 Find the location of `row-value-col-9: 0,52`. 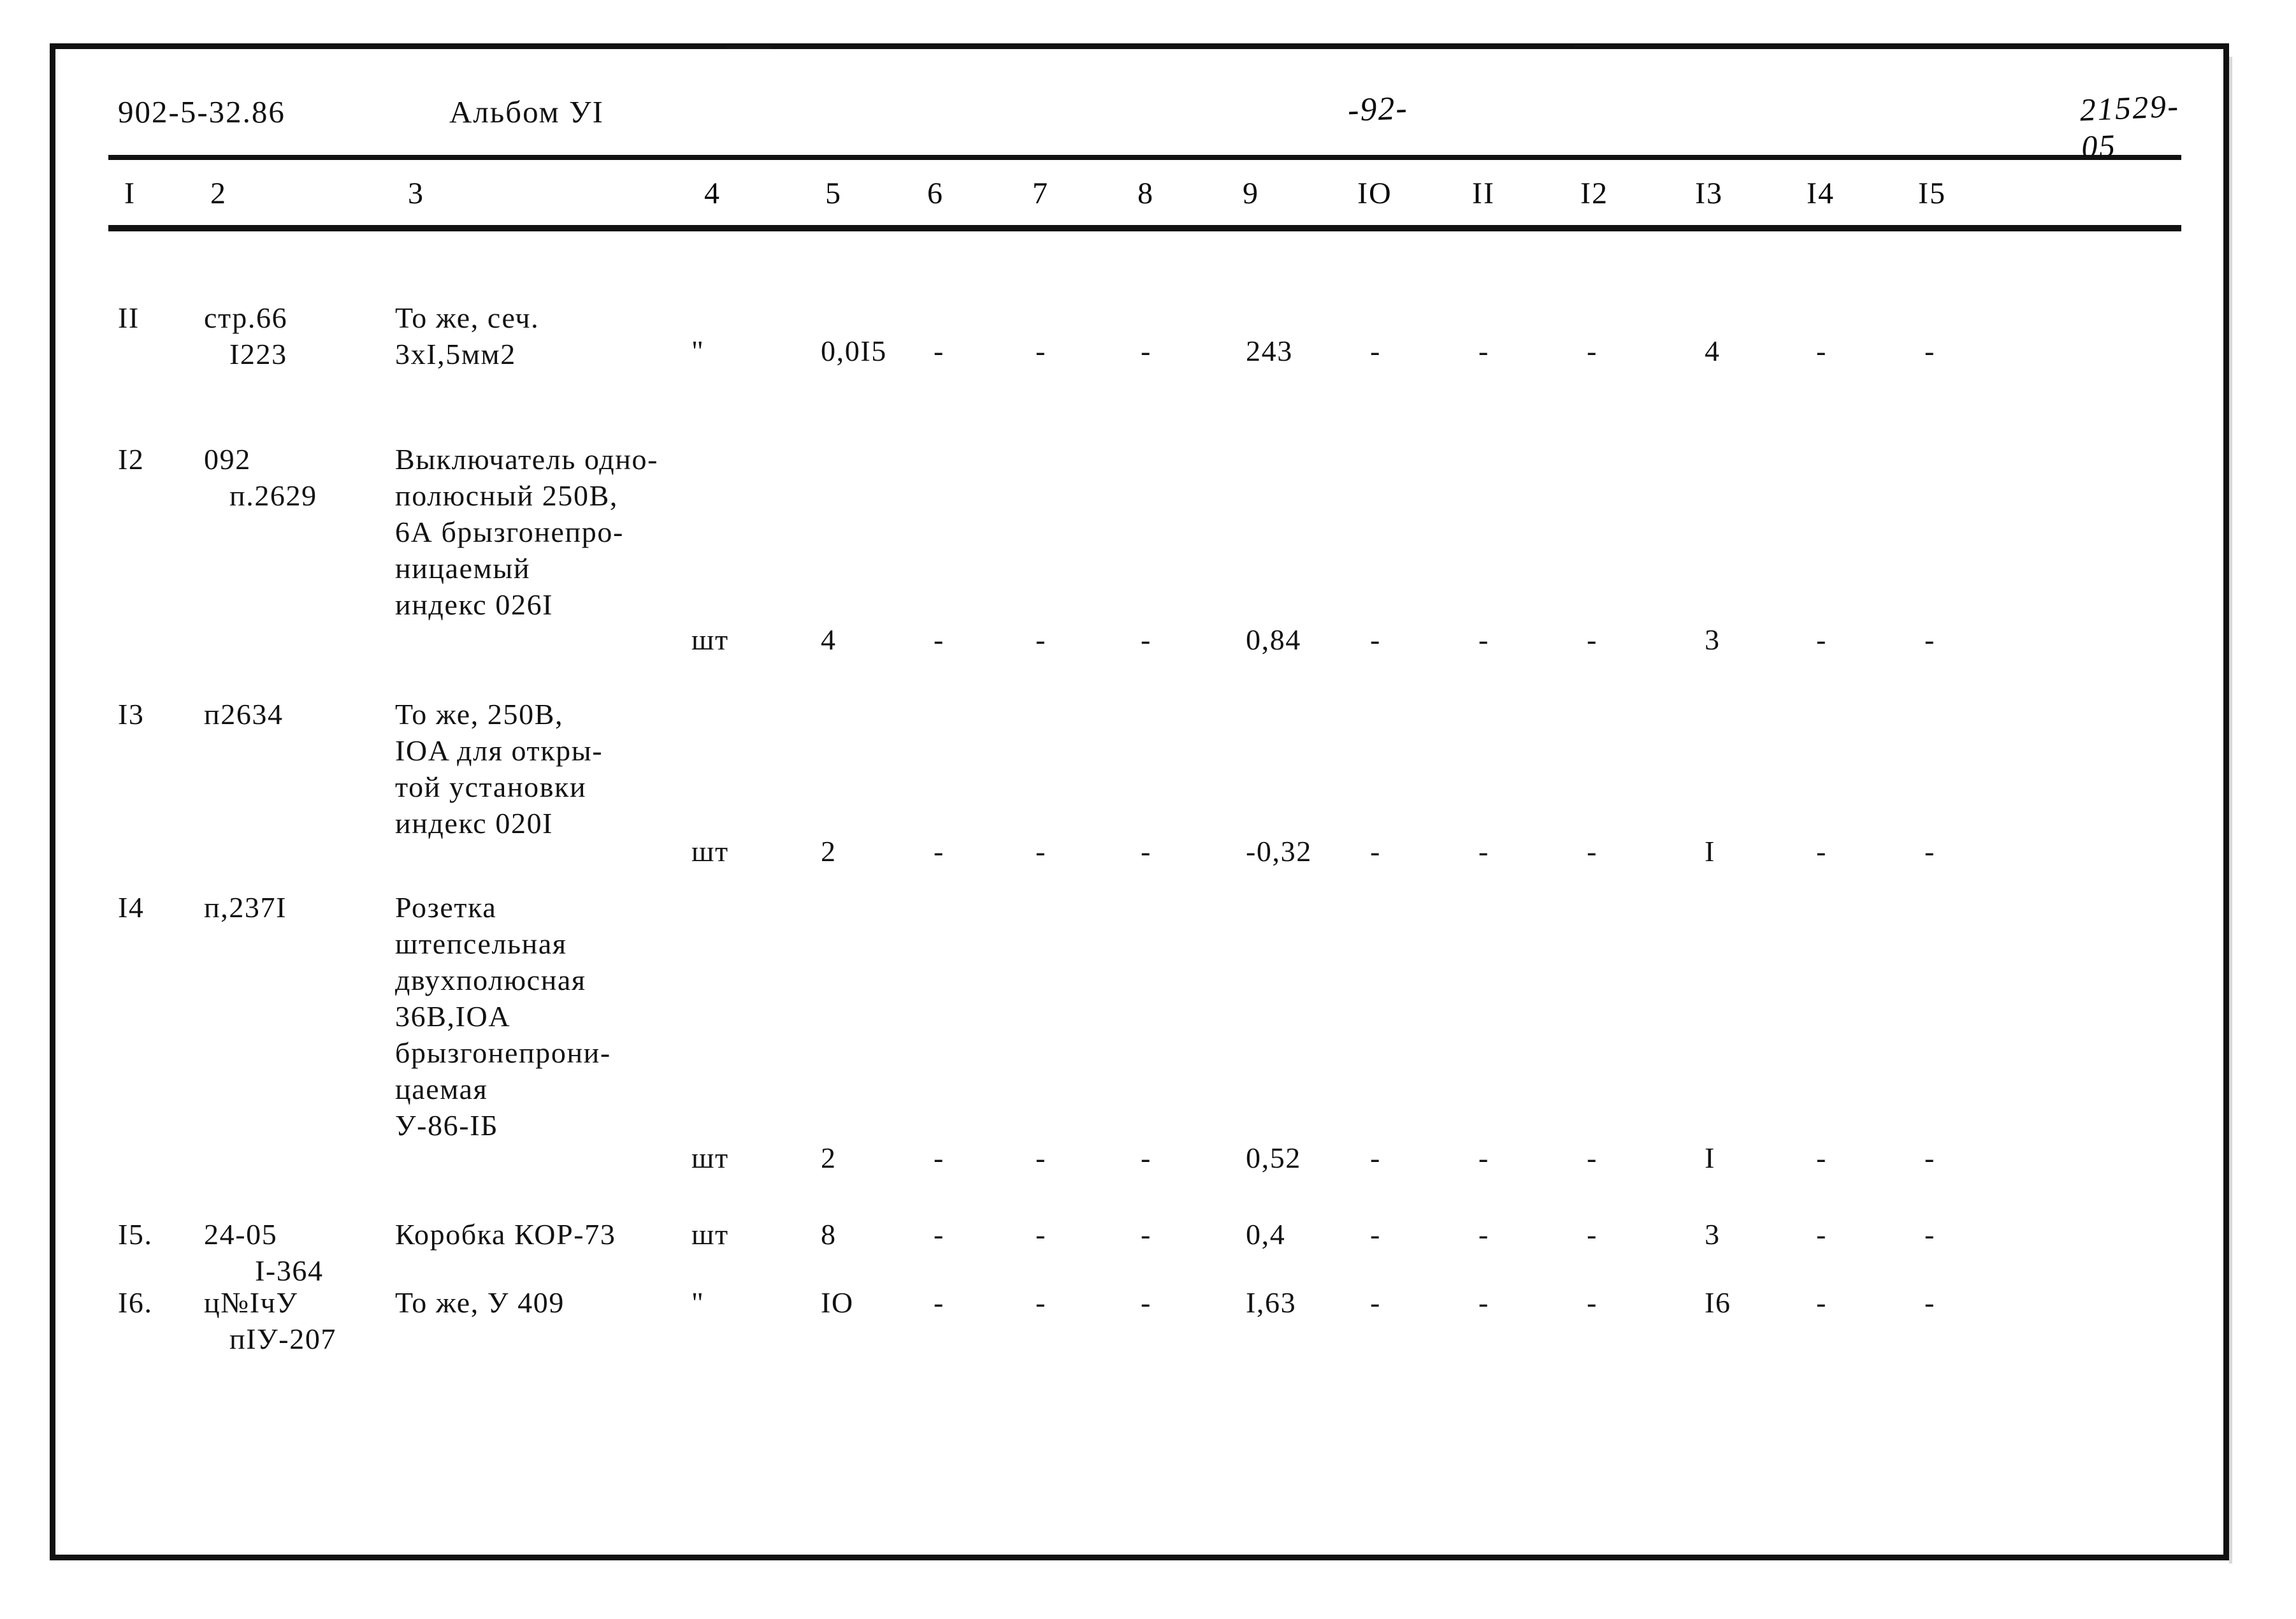

row-value-col-9: 0,52 is located at coordinates (1273, 1158).